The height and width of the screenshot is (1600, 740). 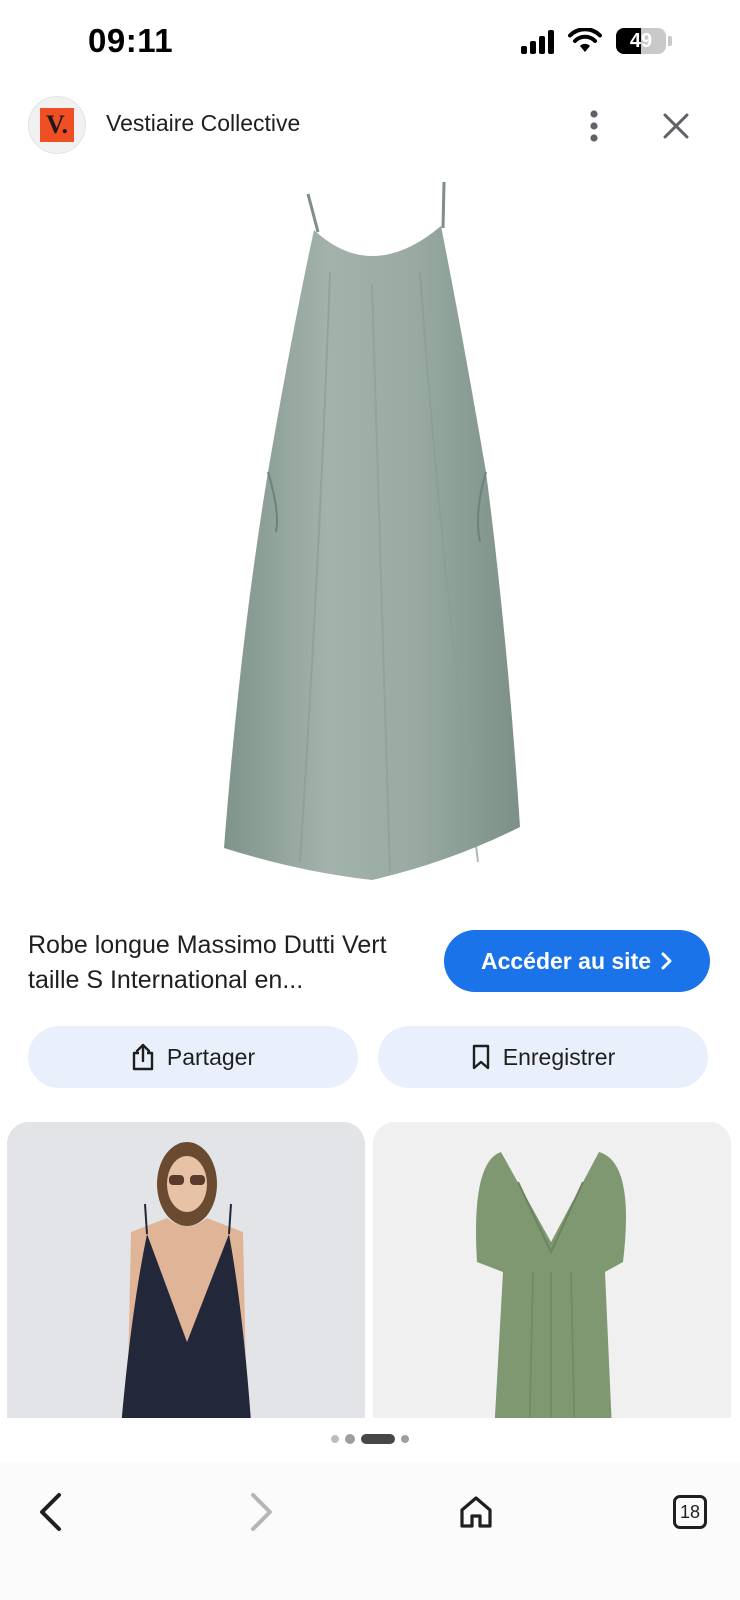 I want to click on status-bar: 09:11 49, so click(x=370, y=44).